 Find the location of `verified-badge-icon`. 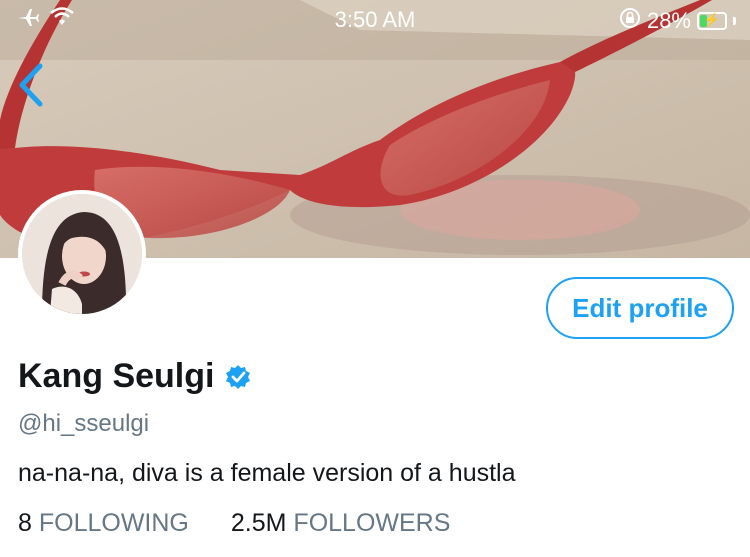

verified-badge-icon is located at coordinates (238, 376).